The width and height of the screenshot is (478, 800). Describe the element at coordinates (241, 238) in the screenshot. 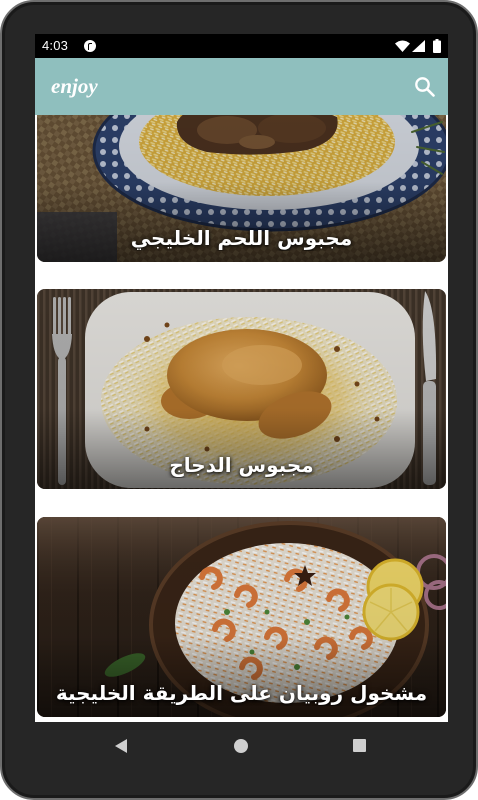

I see `recipe-title: مجبوس اللحم الخليجي` at that location.